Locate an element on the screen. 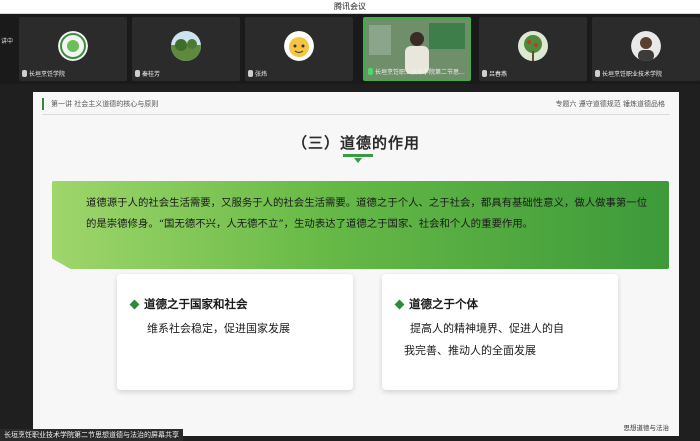  participant-name: 吕春燕 is located at coordinates (498, 74).